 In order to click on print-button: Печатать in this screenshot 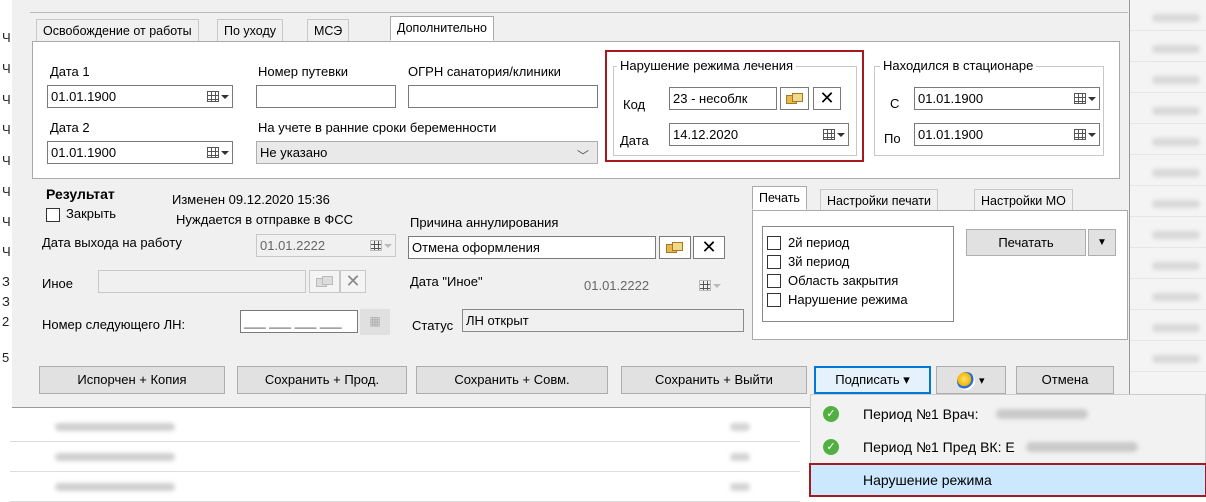, I will do `click(1026, 242)`.